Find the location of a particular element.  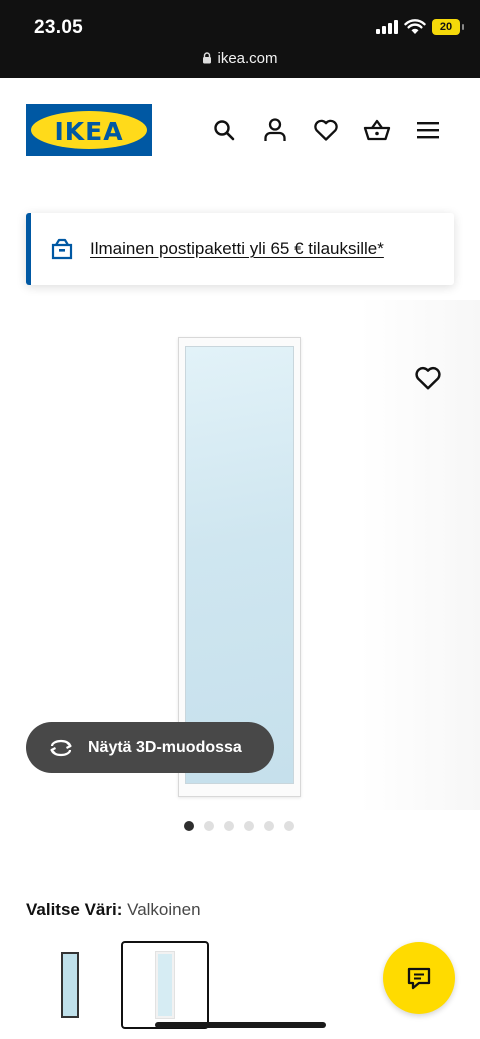

ikea-logo: IKEA is located at coordinates (89, 130).